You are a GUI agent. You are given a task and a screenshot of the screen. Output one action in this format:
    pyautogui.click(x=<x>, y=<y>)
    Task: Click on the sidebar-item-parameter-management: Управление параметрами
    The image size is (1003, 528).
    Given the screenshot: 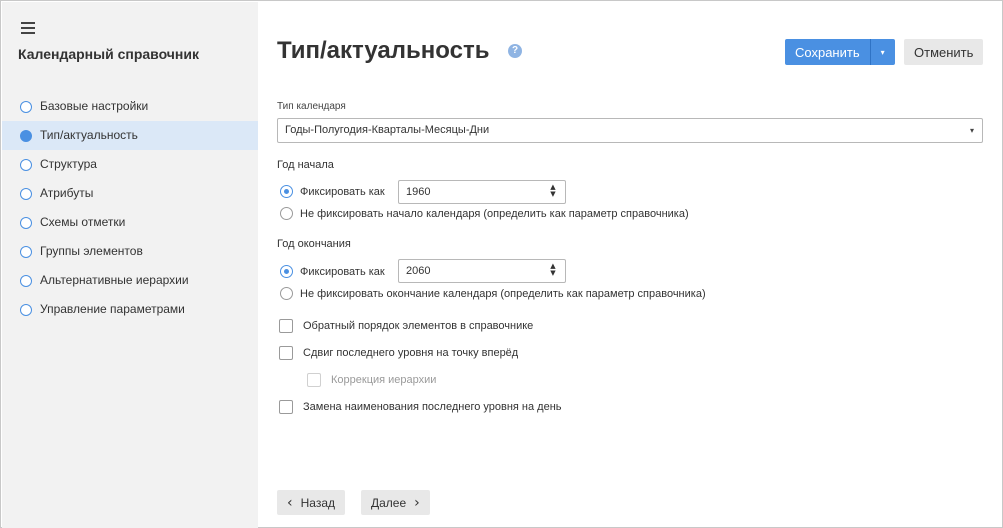 What is the action you would take?
    pyautogui.click(x=130, y=309)
    